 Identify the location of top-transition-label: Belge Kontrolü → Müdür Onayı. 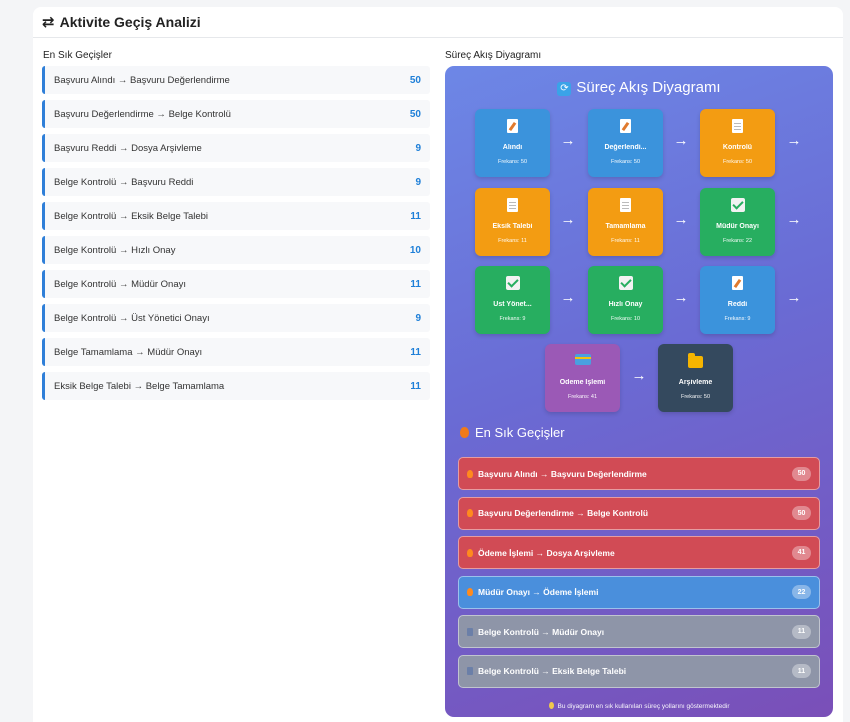
(535, 632).